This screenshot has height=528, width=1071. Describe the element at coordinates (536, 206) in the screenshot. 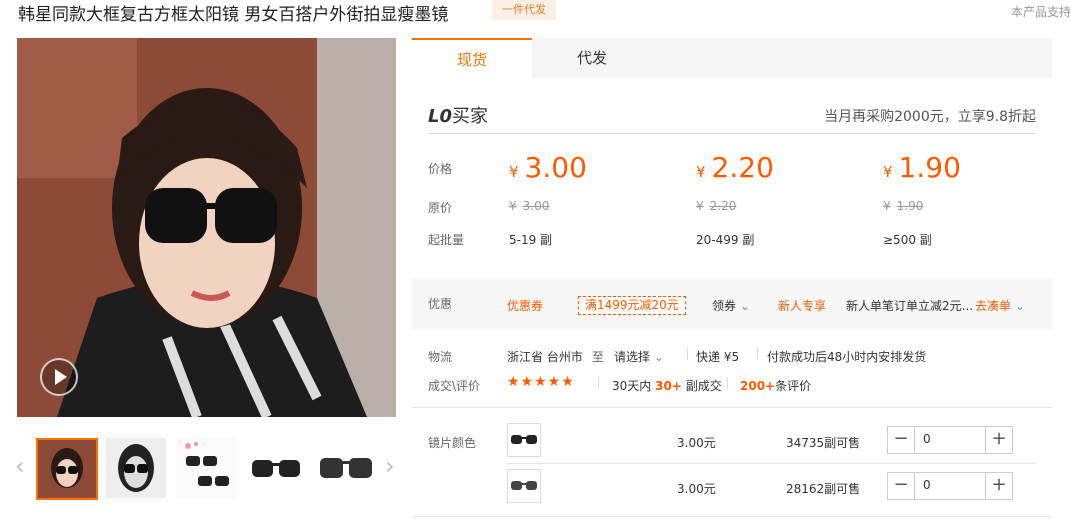

I see `tier-orig-value: 3.00` at that location.